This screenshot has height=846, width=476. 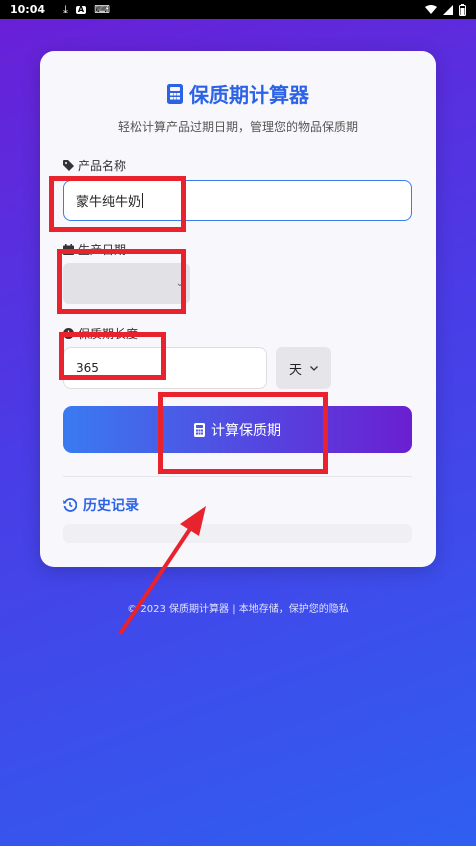 What do you see at coordinates (237, 533) in the screenshot?
I see `history-list` at bounding box center [237, 533].